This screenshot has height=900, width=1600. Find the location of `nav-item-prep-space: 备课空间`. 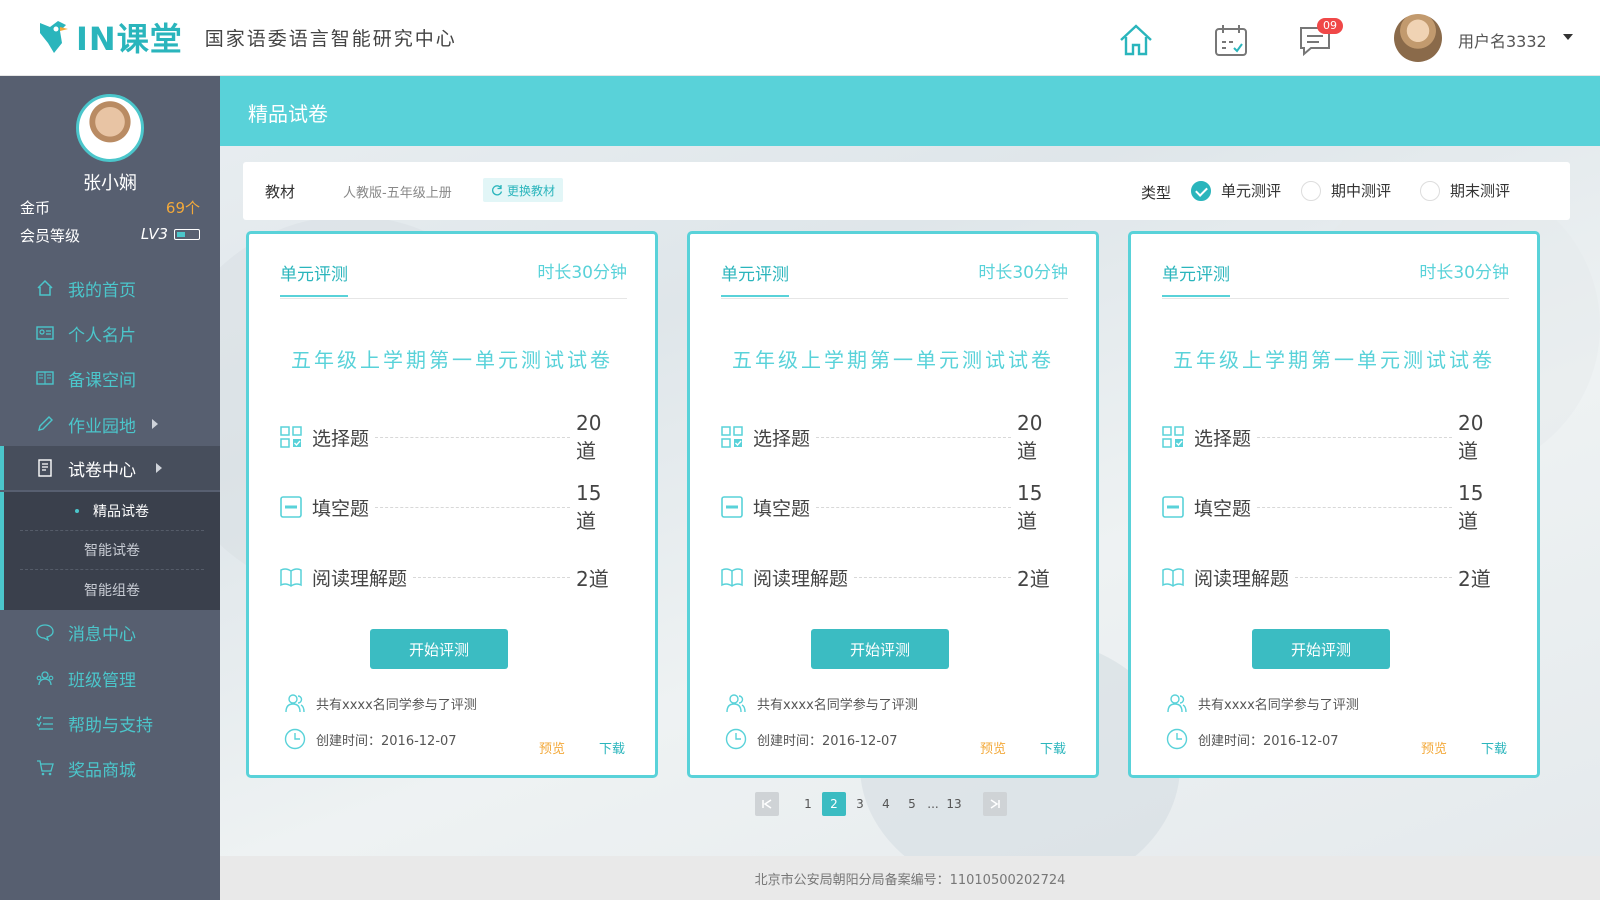

nav-item-prep-space: 备课空间 is located at coordinates (110, 378).